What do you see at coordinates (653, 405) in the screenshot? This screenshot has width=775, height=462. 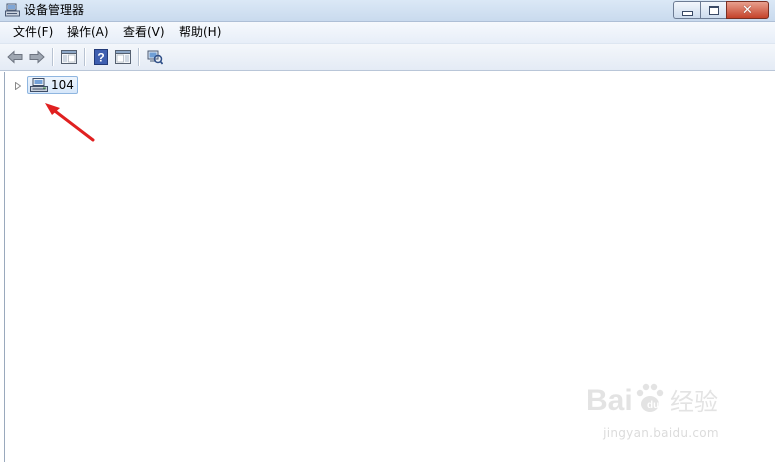 I see `svg-text: du` at bounding box center [653, 405].